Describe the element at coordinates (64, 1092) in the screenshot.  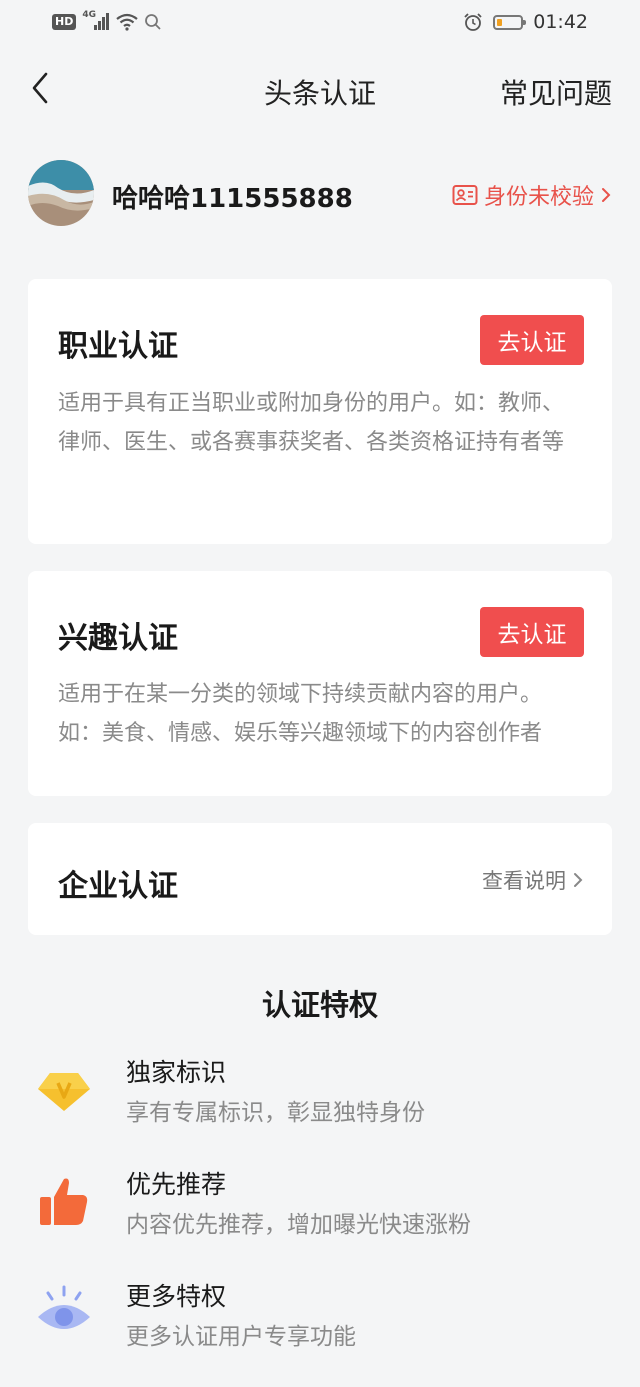
I see `v-badge-icon` at that location.